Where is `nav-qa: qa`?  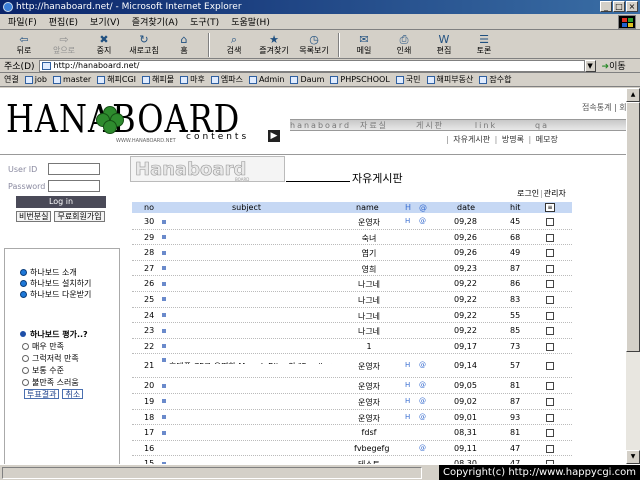
nav-qa: qa is located at coordinates (542, 125).